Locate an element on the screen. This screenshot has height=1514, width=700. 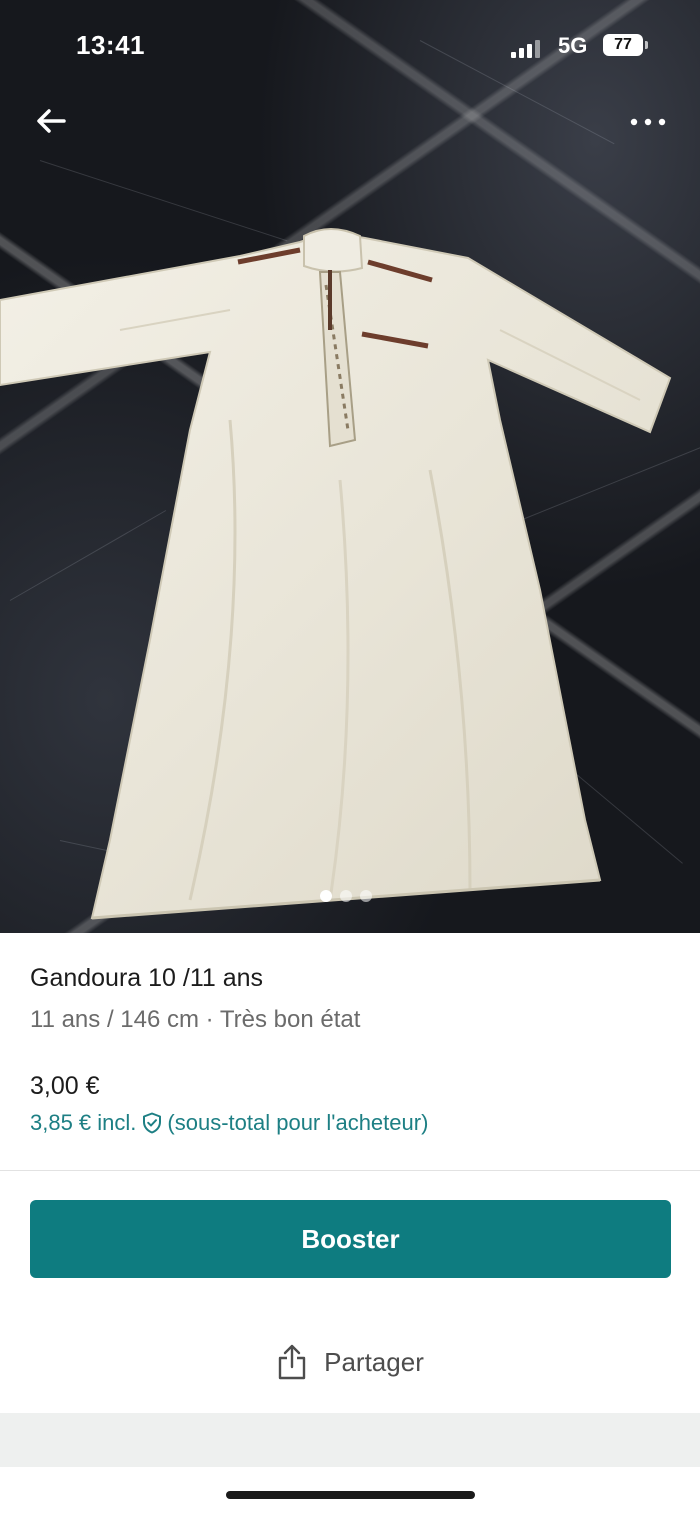
item-price: 3,00 € is located at coordinates (65, 1086).